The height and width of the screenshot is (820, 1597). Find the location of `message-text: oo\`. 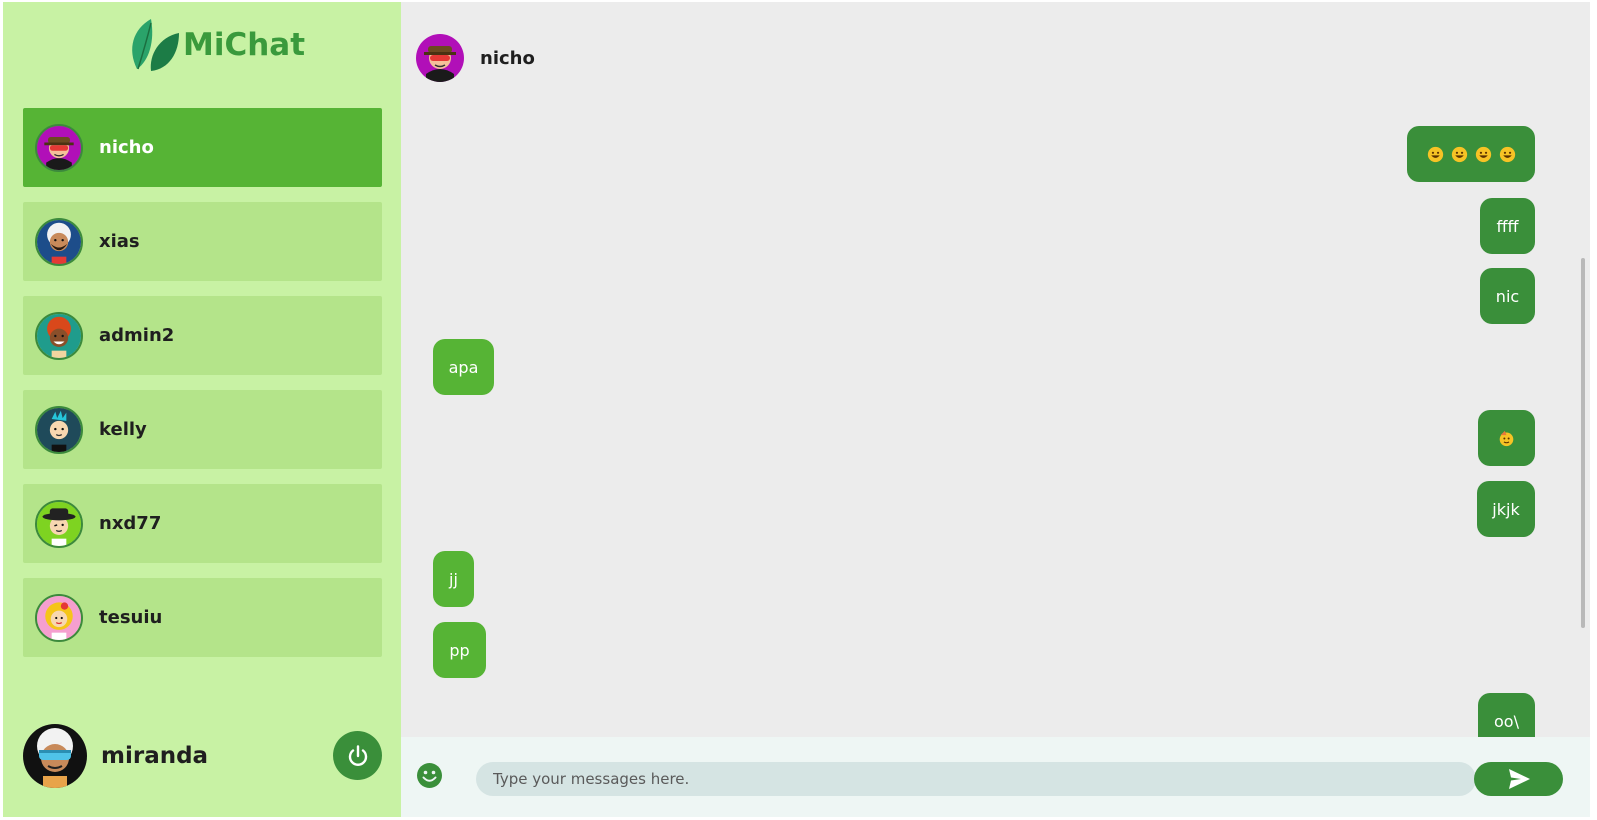

message-text: oo\ is located at coordinates (1506, 721).